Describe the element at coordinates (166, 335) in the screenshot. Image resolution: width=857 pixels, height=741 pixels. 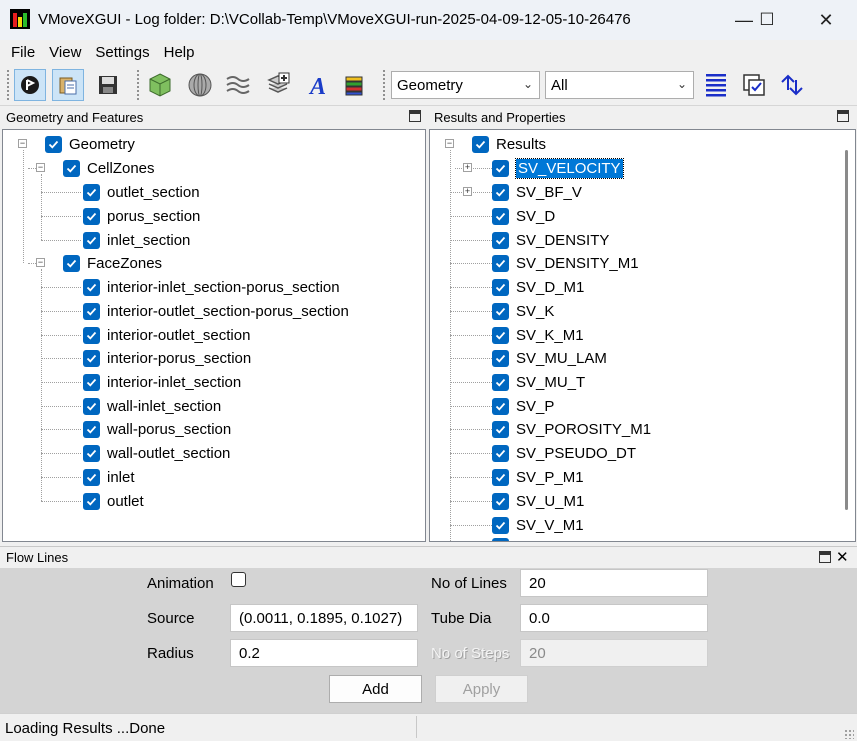
I see `tree-item: interior-outlet_section` at that location.